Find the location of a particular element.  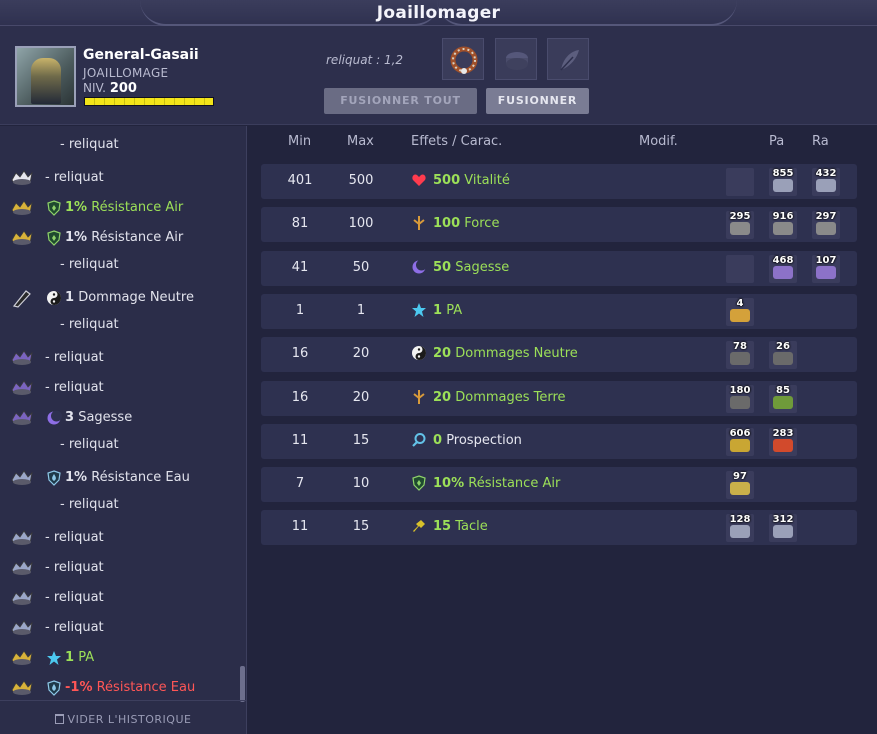

rune-button: 295 is located at coordinates (740, 225).